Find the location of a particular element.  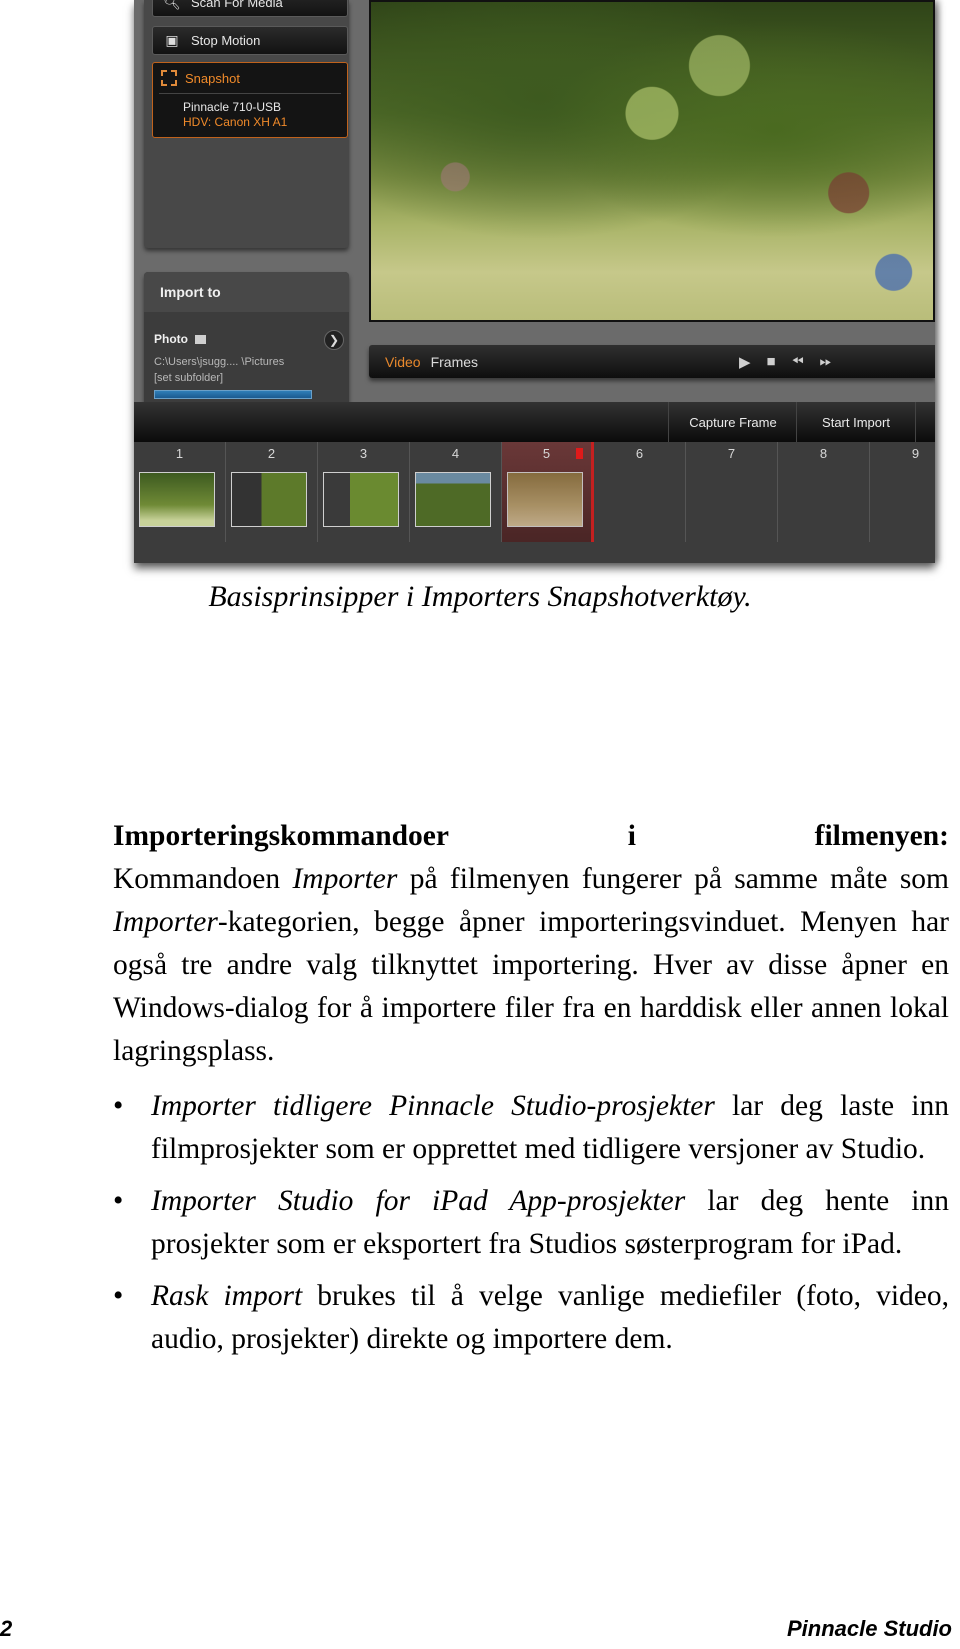

heading-word: filmenyen: is located at coordinates (881, 836).